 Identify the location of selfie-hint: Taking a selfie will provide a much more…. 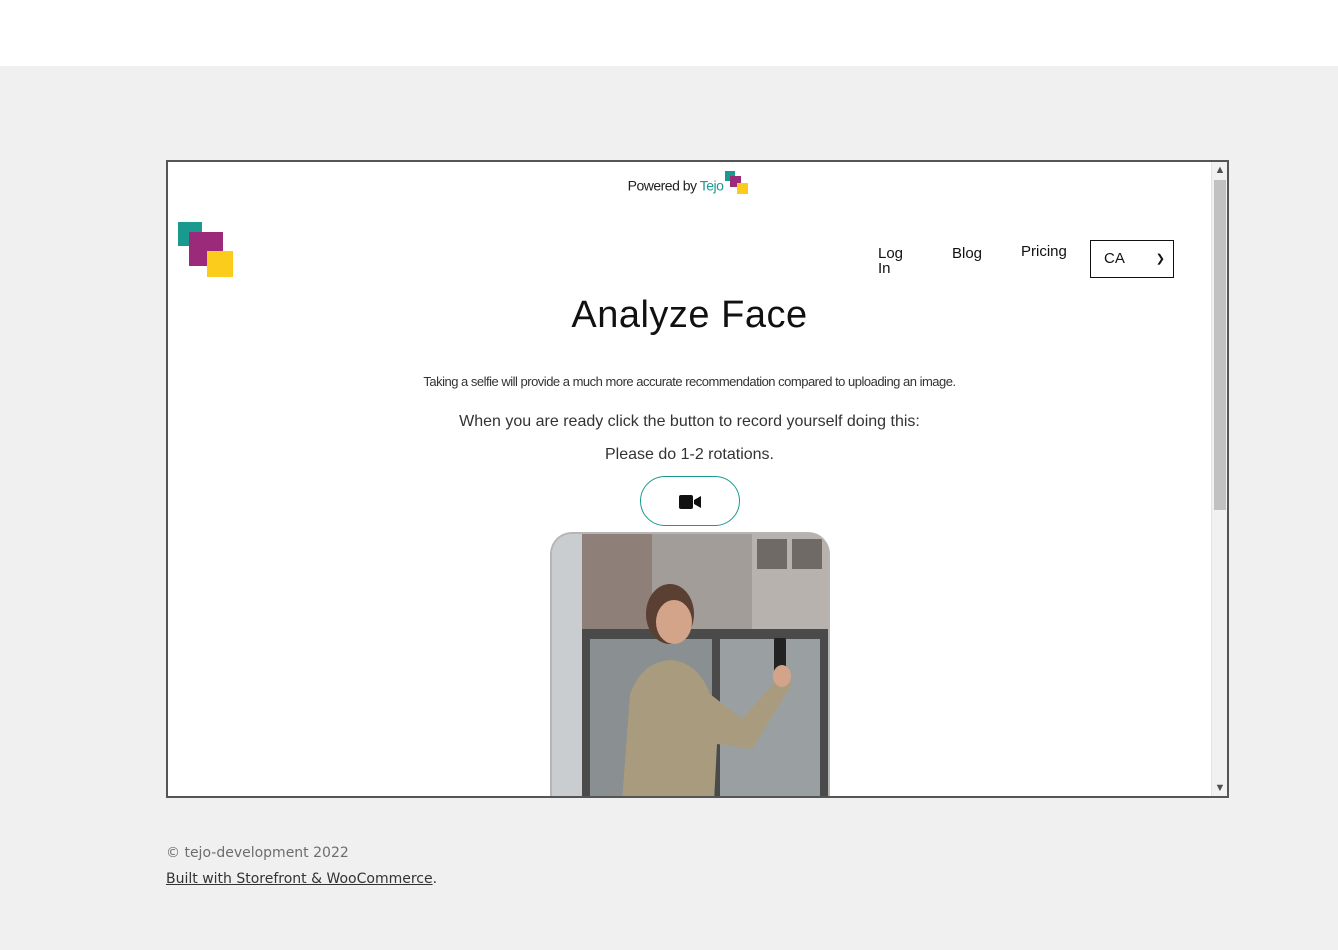
(689, 381).